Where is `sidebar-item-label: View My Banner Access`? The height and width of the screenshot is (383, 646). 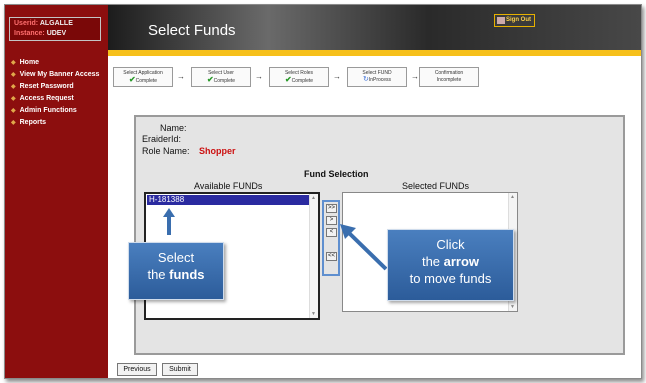
sidebar-item-label: View My Banner Access is located at coordinates (59, 74).